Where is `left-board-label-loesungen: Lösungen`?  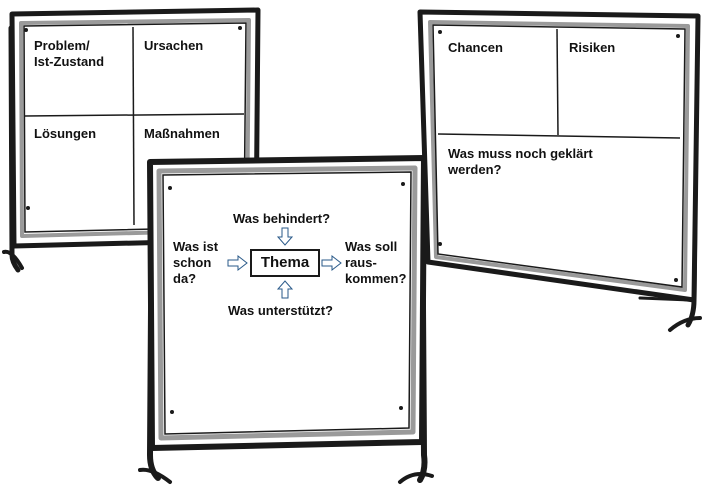
left-board-label-loesungen: Lösungen is located at coordinates (65, 133).